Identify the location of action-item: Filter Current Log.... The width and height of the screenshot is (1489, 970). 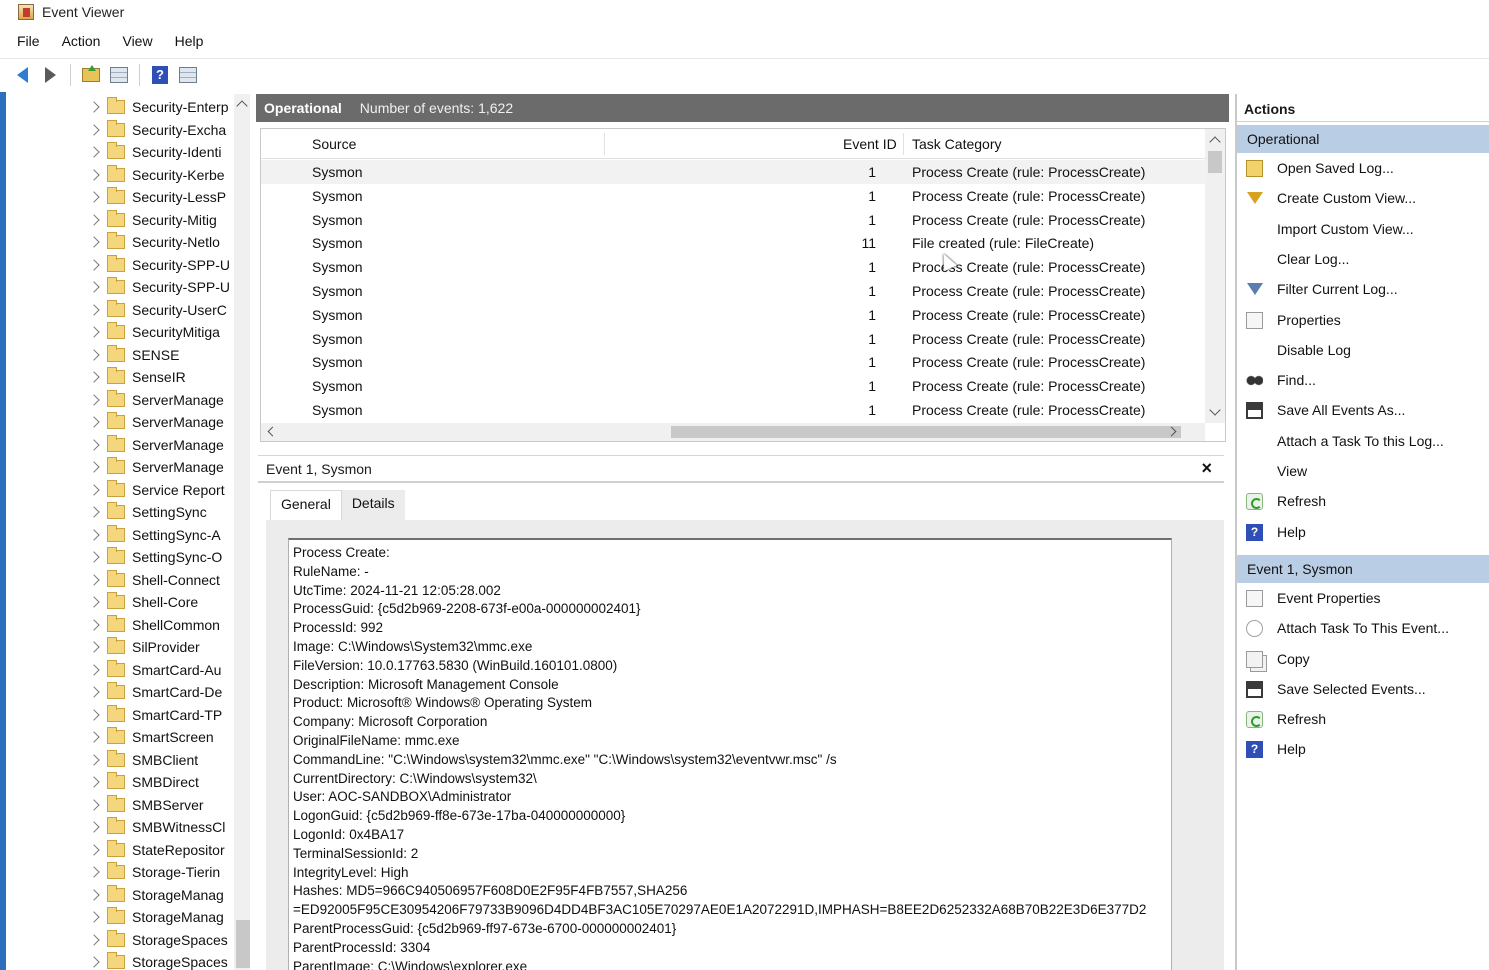
(1363, 290).